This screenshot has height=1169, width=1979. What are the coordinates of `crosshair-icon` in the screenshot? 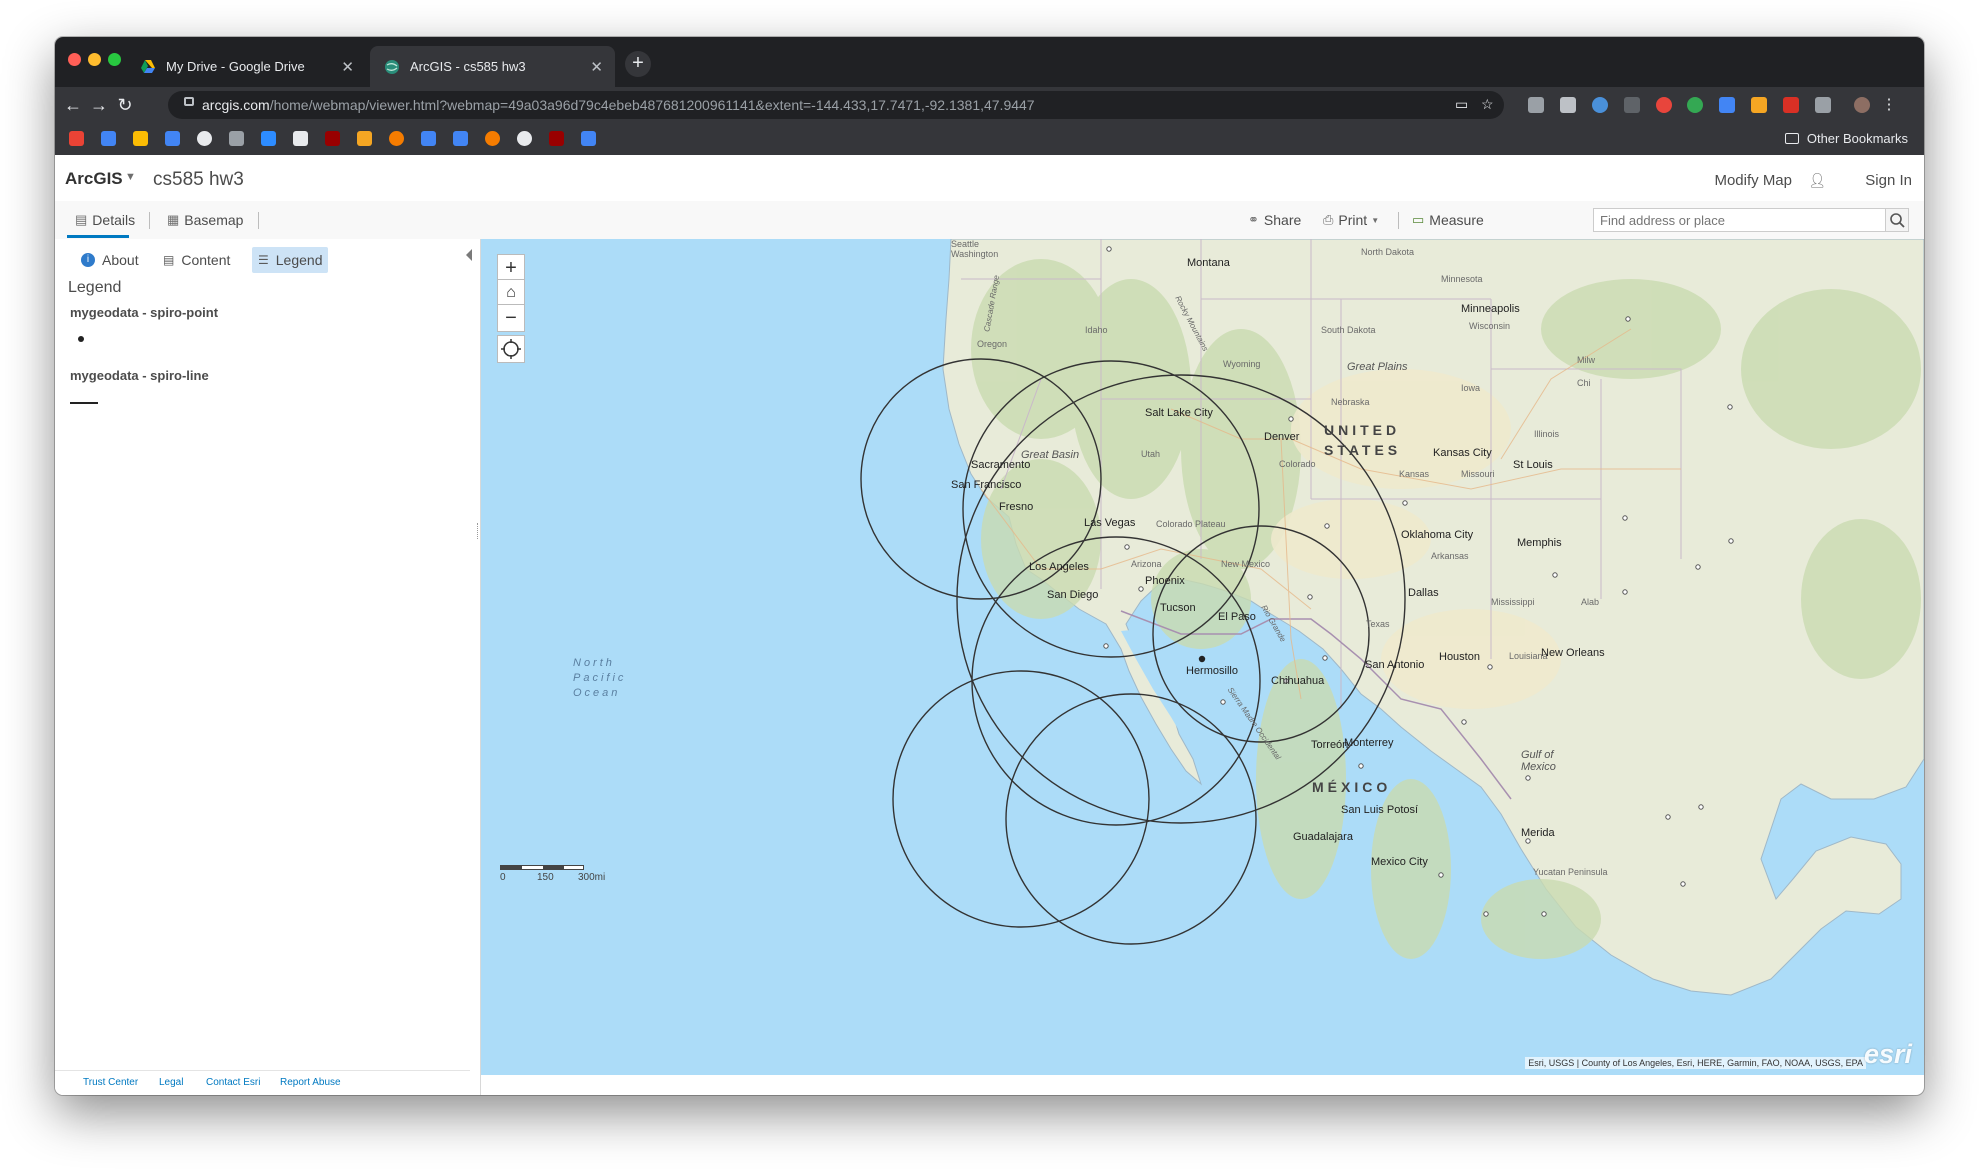 It's located at (511, 349).